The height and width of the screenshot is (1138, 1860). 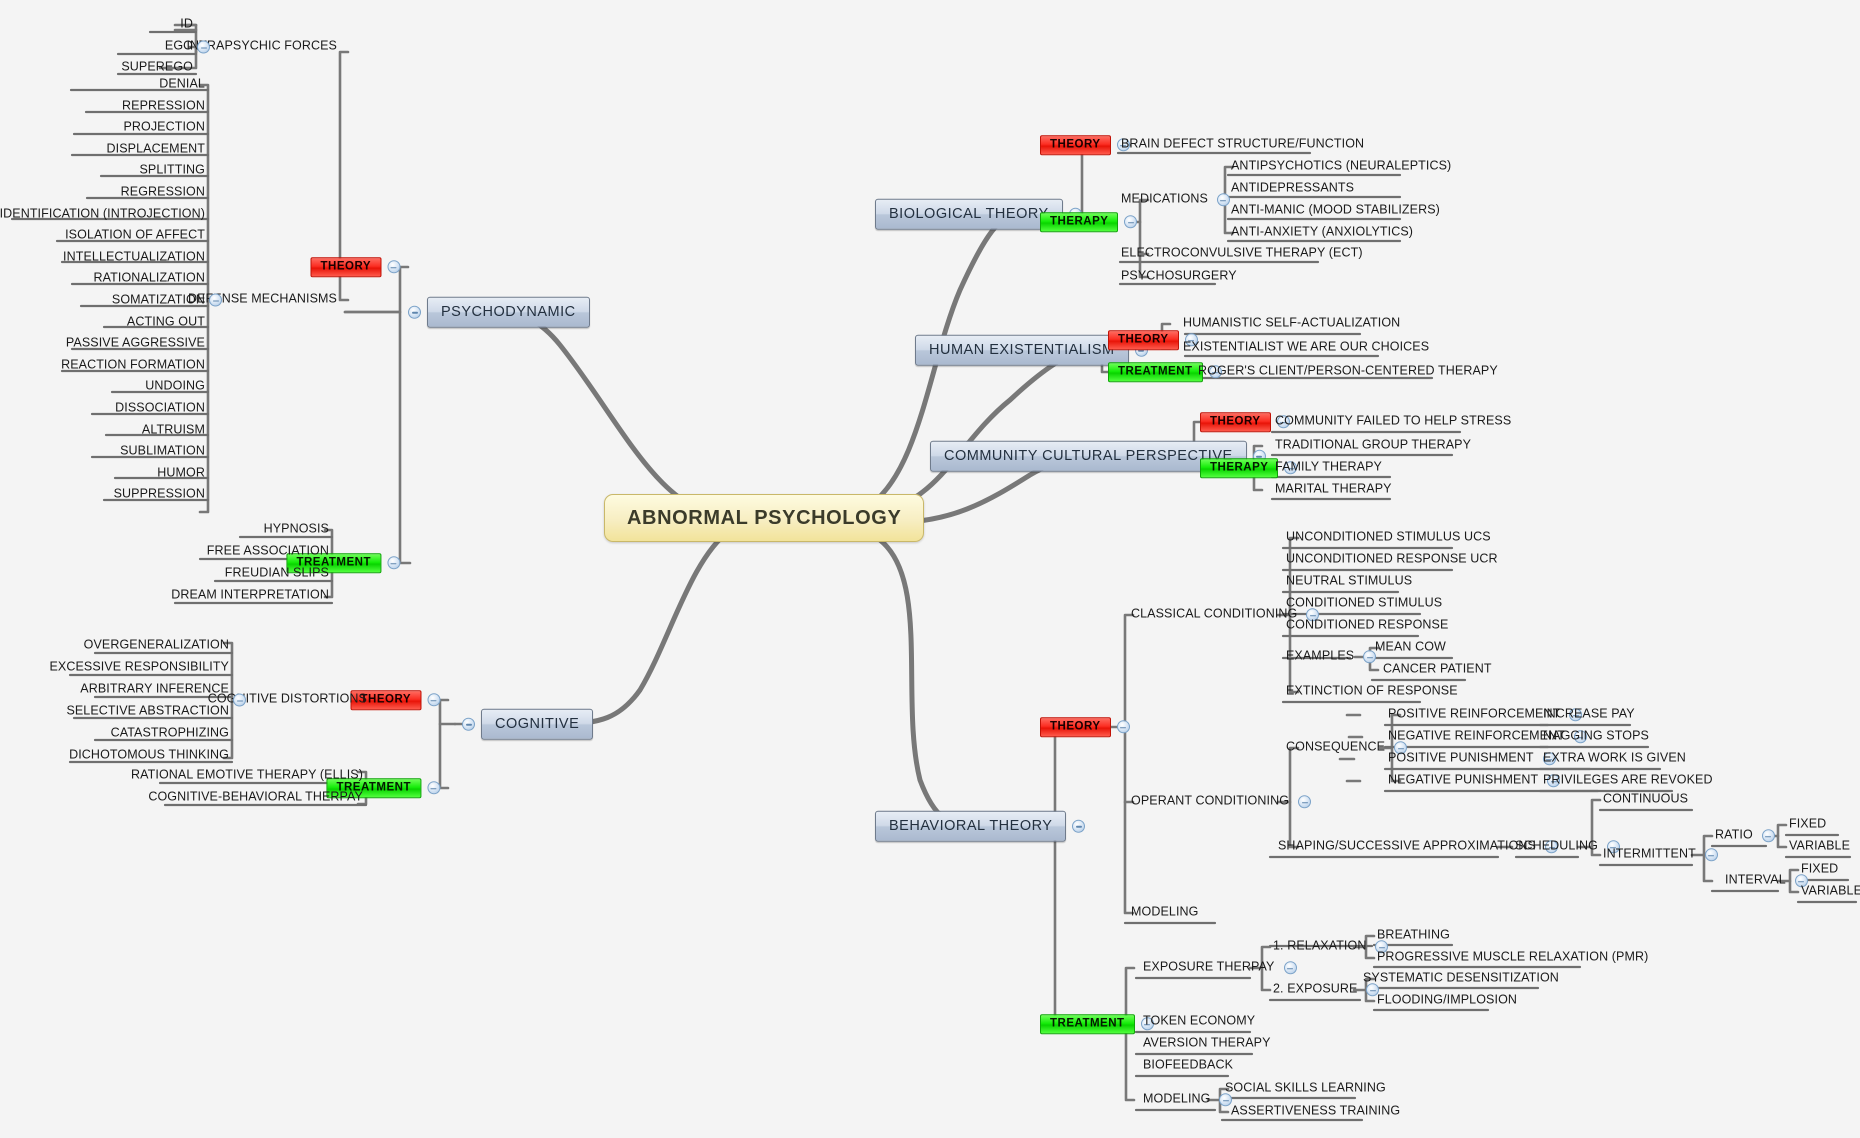 What do you see at coordinates (980, 826) in the screenshot?
I see `branch-behavioral-theory: BEHAVIORAL THEORY` at bounding box center [980, 826].